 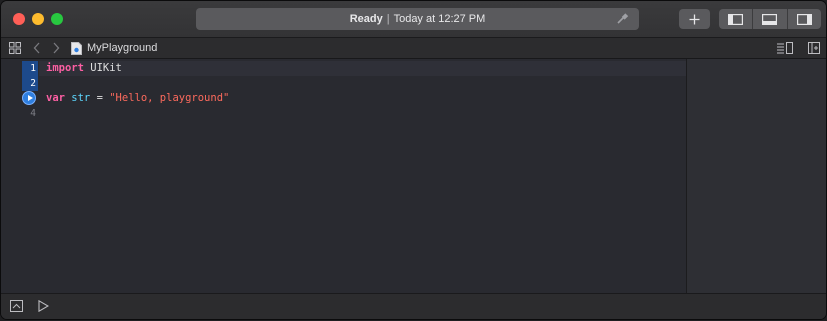 I want to click on debug-area-toggle-icon, so click(x=770, y=19).